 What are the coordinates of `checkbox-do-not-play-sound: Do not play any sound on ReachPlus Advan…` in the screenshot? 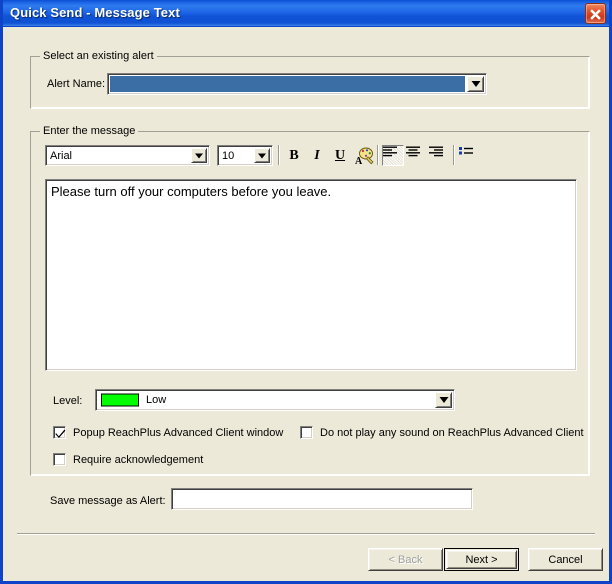 It's located at (442, 432).